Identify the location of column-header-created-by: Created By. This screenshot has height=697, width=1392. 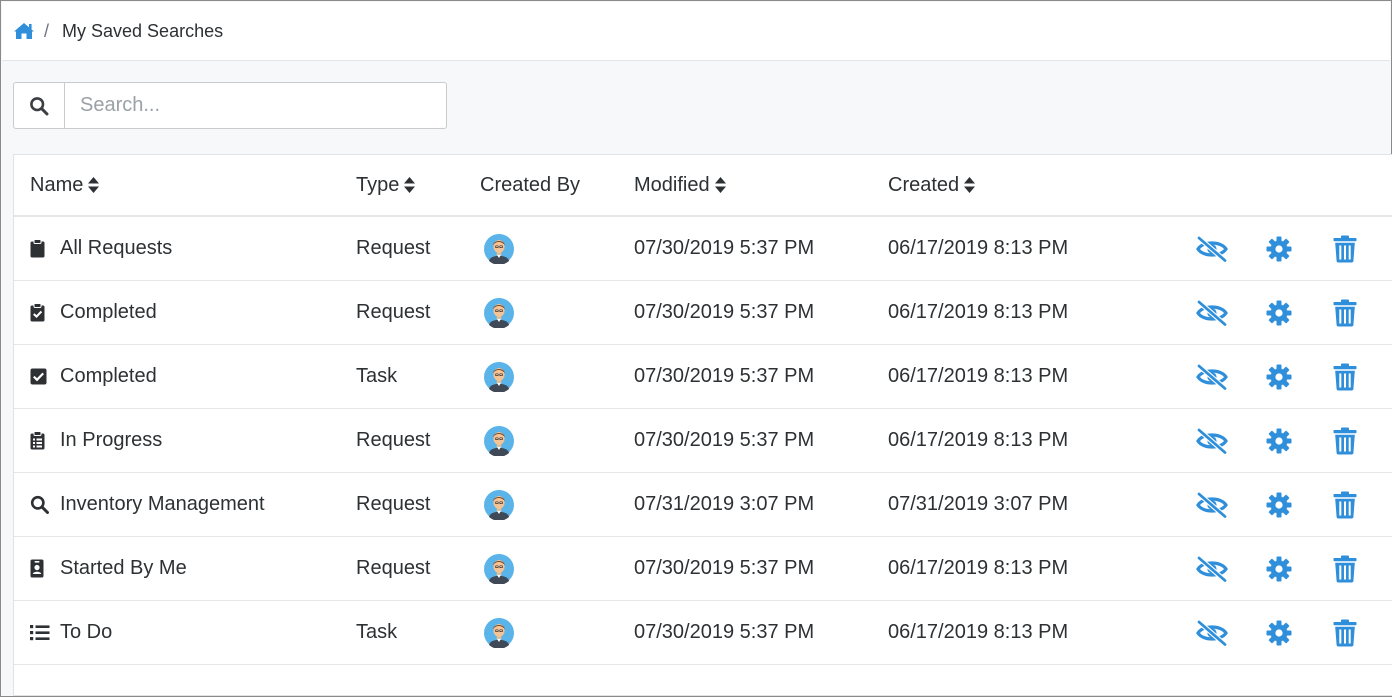
(530, 185).